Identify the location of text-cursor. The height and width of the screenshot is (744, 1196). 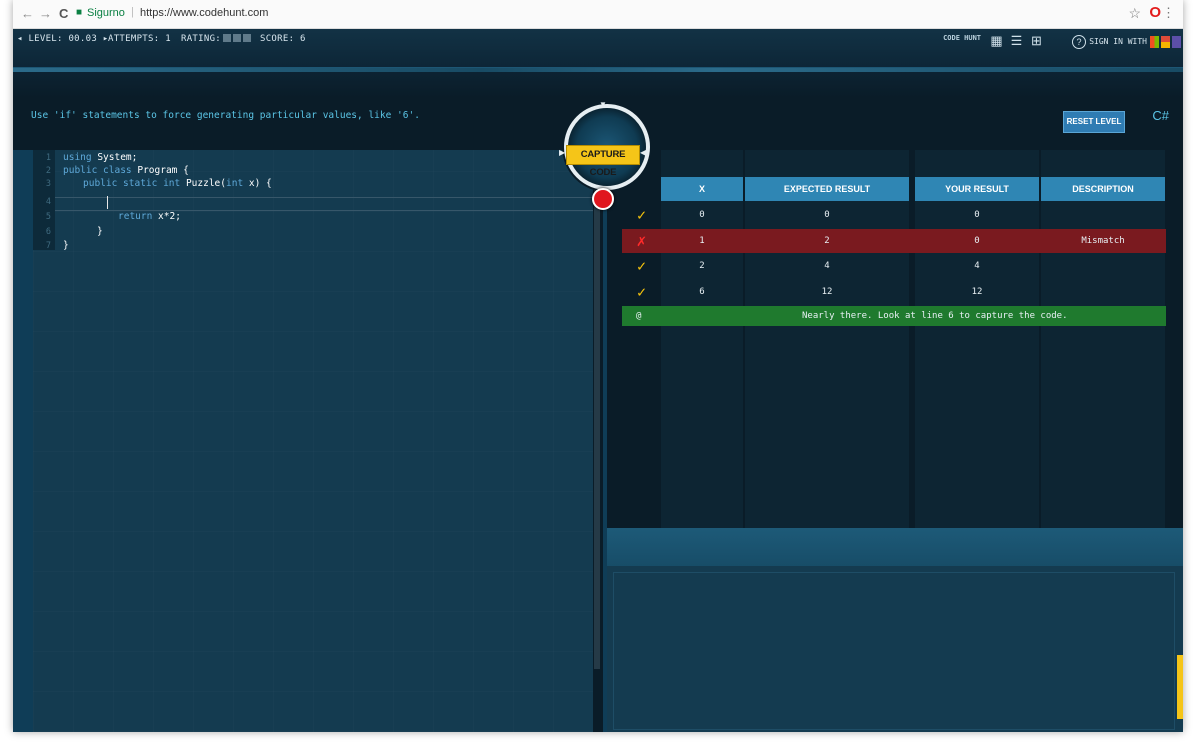
(107, 202).